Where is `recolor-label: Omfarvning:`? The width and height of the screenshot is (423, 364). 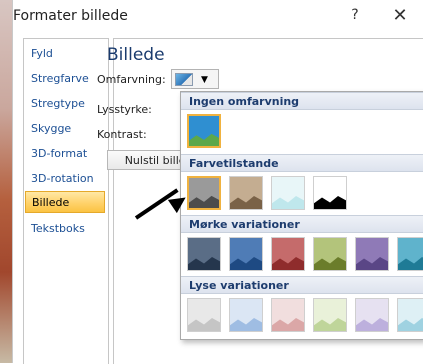
recolor-label: Omfarvning: is located at coordinates (131, 79).